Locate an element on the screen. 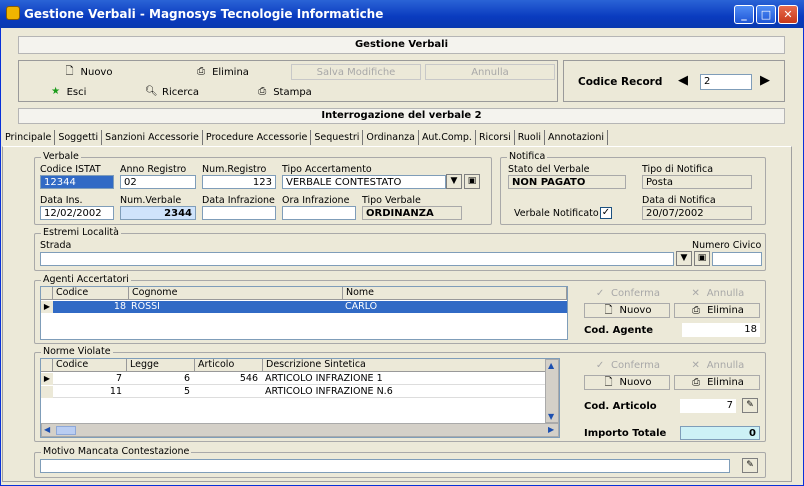  anno-registro-field: 02 is located at coordinates (158, 182).